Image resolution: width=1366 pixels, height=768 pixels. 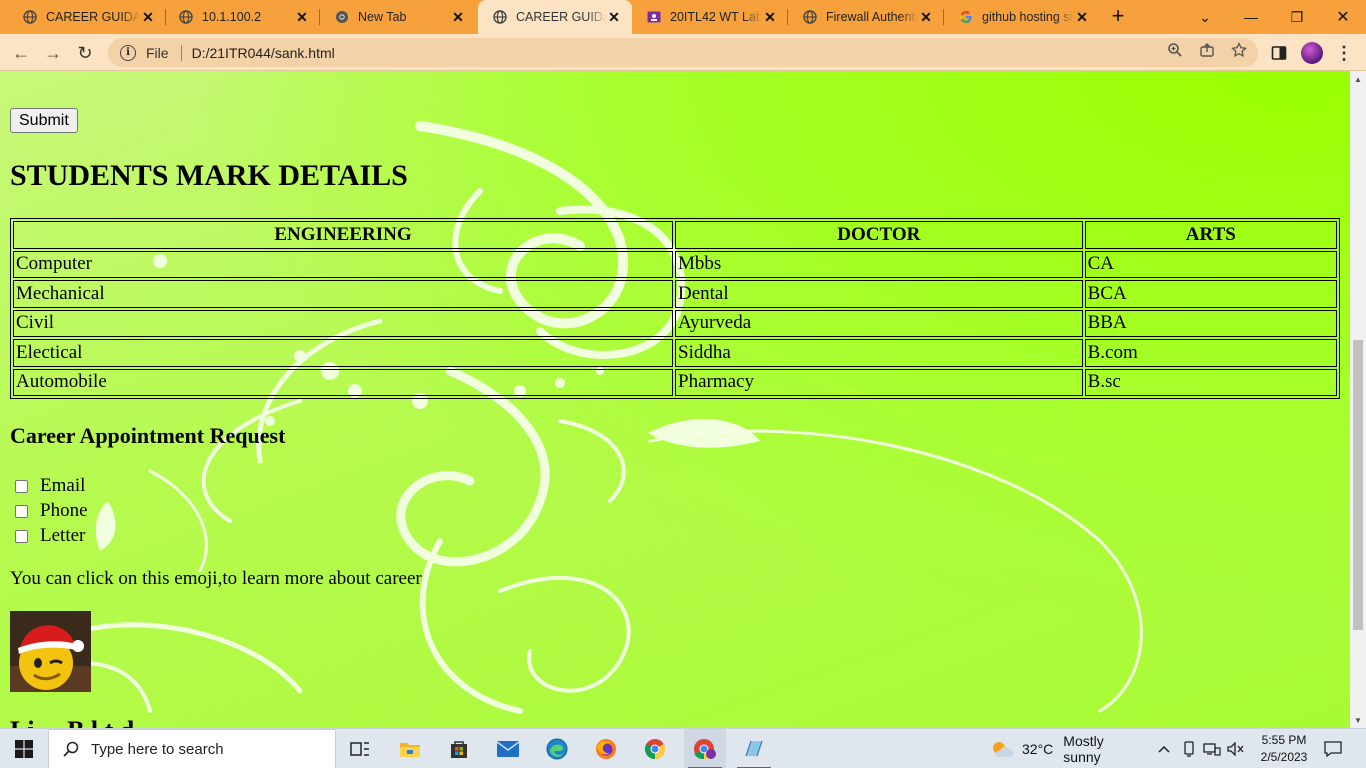 What do you see at coordinates (44, 120) in the screenshot?
I see `submit-button: Submit` at bounding box center [44, 120].